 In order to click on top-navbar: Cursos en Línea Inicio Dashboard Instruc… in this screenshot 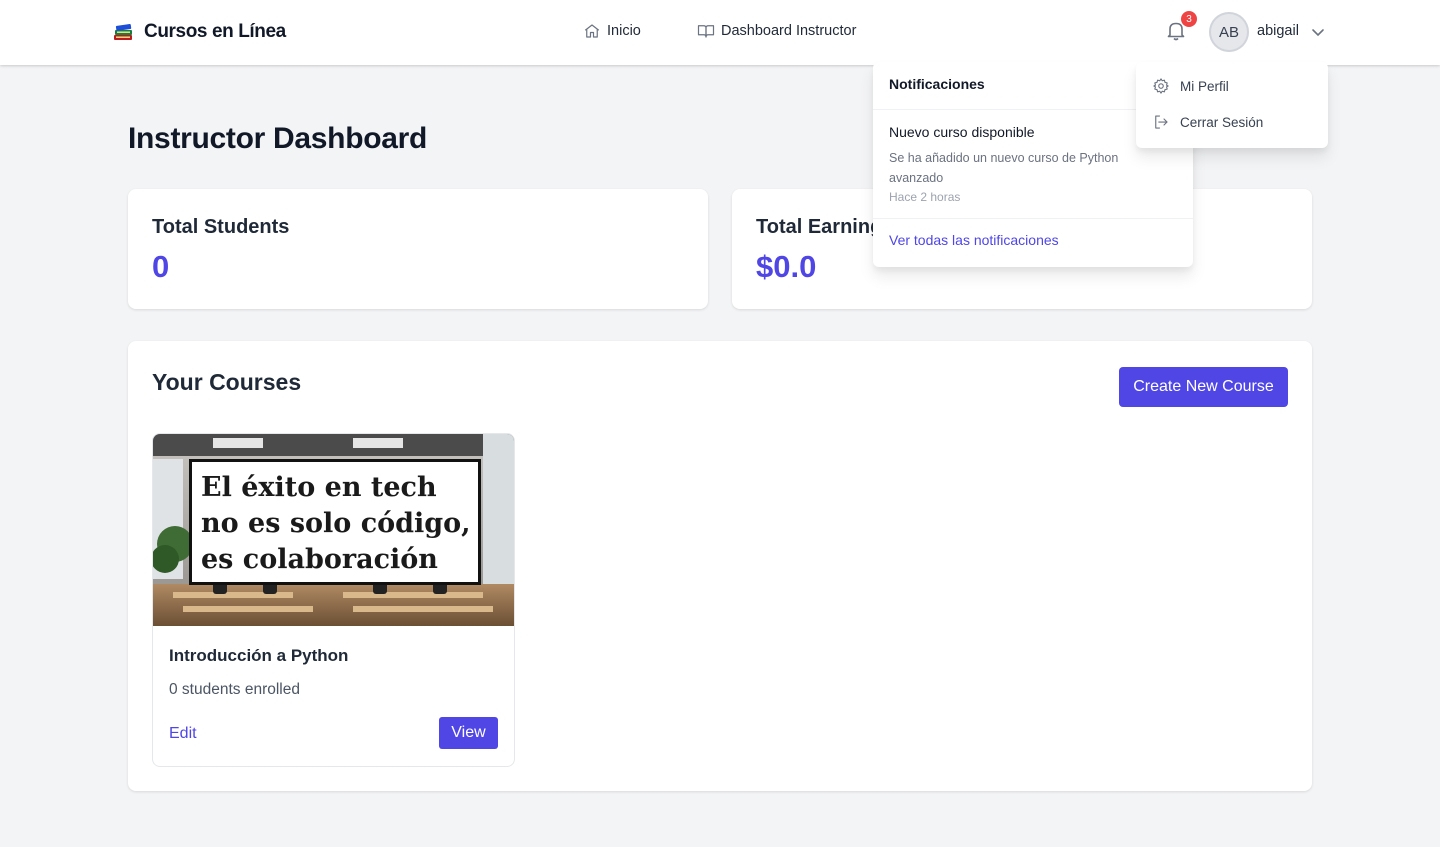, I will do `click(720, 32)`.